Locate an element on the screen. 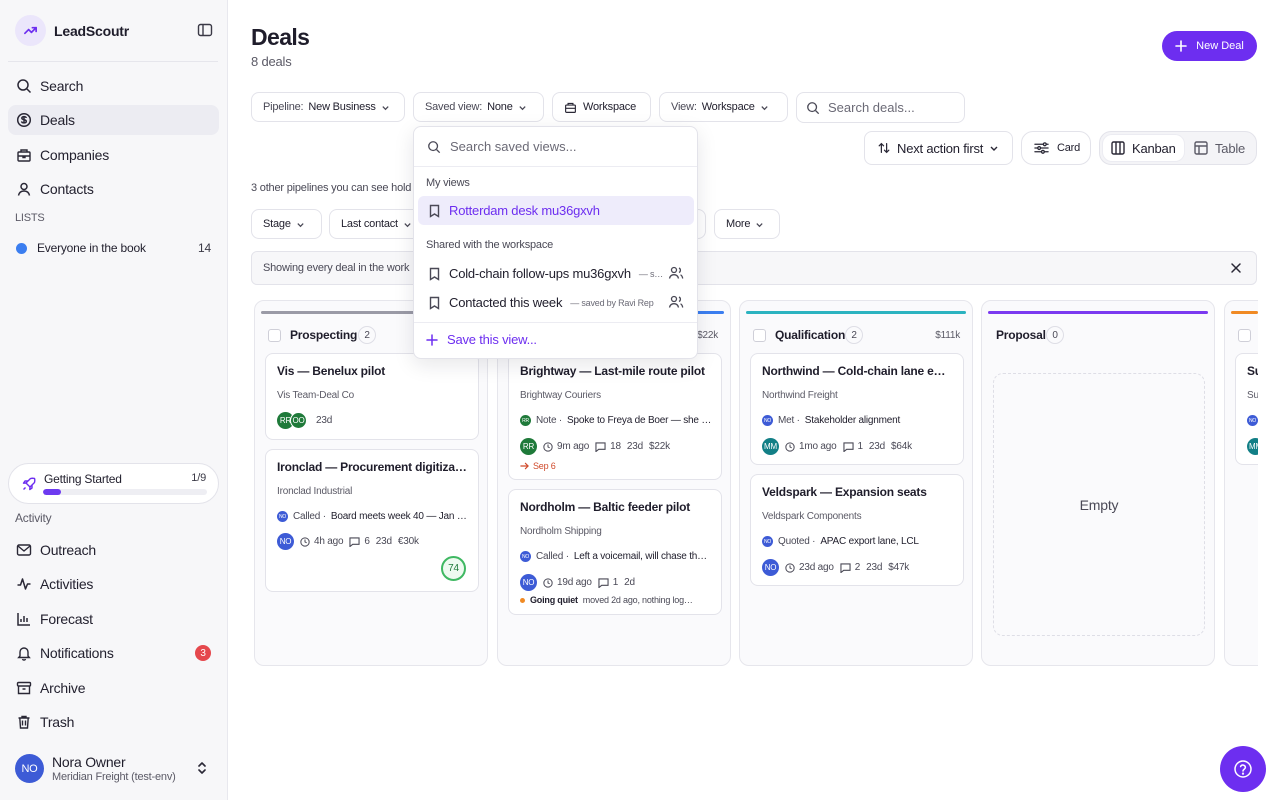  sidebar-item-search: Search is located at coordinates (113, 86).